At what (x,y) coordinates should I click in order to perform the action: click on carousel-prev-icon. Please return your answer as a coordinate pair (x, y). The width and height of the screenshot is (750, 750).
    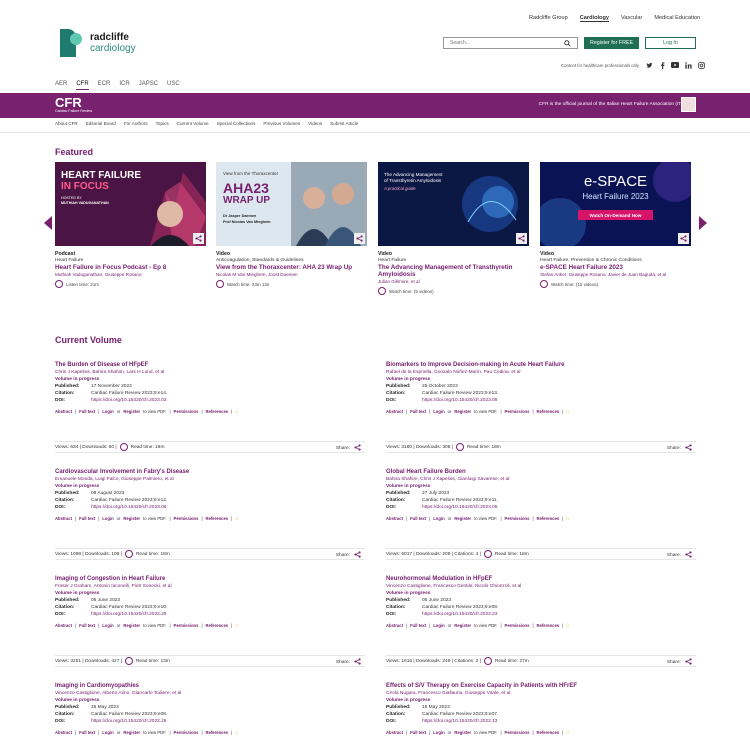
    Looking at the image, I should click on (48, 223).